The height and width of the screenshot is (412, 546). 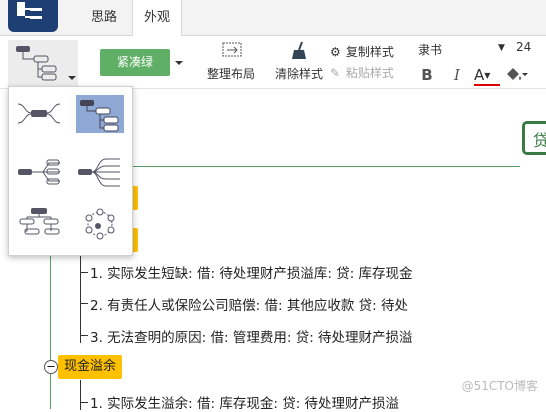 What do you see at coordinates (135, 62) in the screenshot?
I see `theme-button: 紧凑绿` at bounding box center [135, 62].